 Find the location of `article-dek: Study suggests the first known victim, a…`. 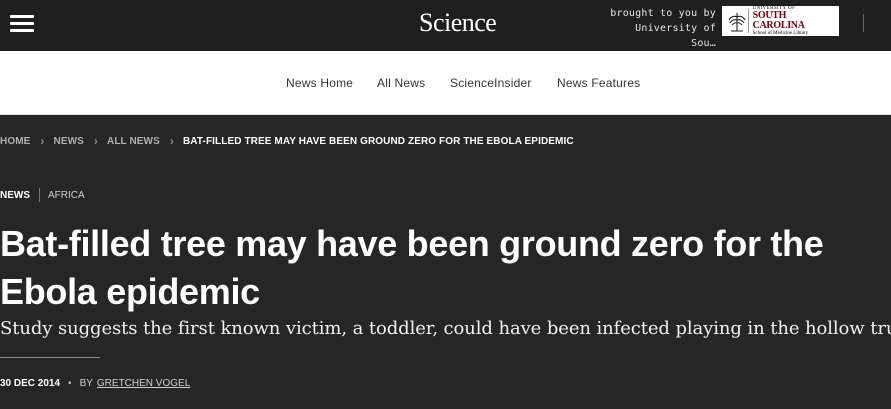

article-dek: Study suggests the first known victim, a… is located at coordinates (445, 328).